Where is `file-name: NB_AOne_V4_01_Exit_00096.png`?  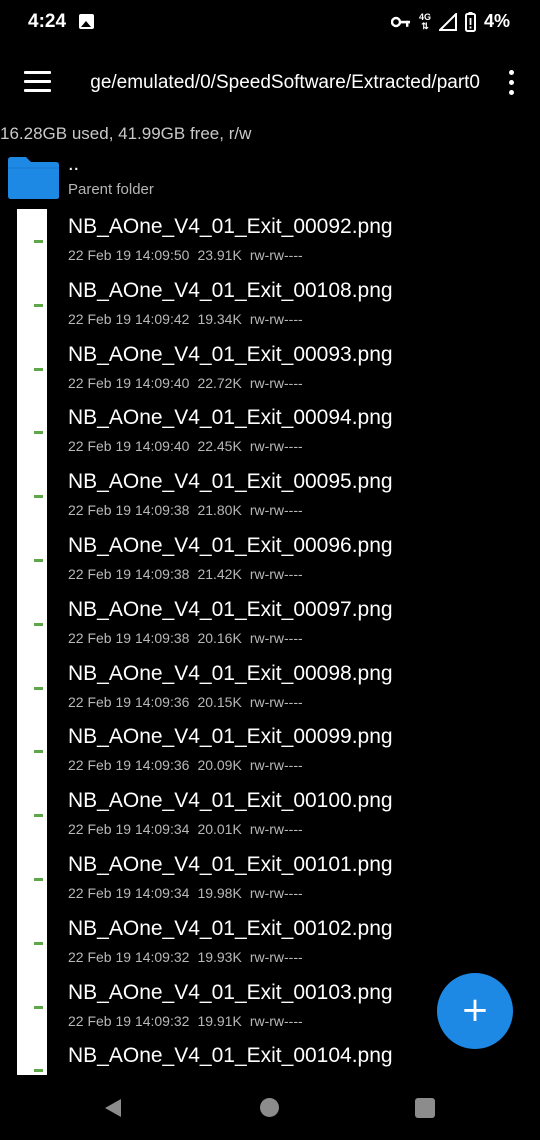
file-name: NB_AOne_V4_01_Exit_00096.png is located at coordinates (230, 545).